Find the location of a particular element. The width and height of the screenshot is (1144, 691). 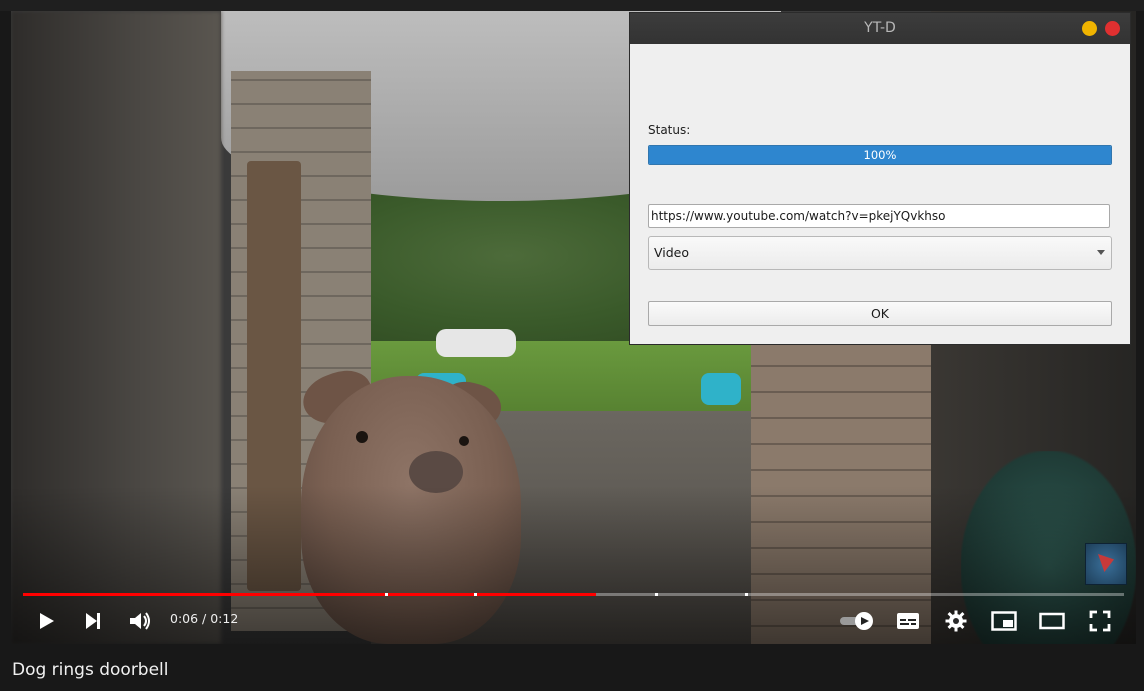

next-icon is located at coordinates (93, 621).